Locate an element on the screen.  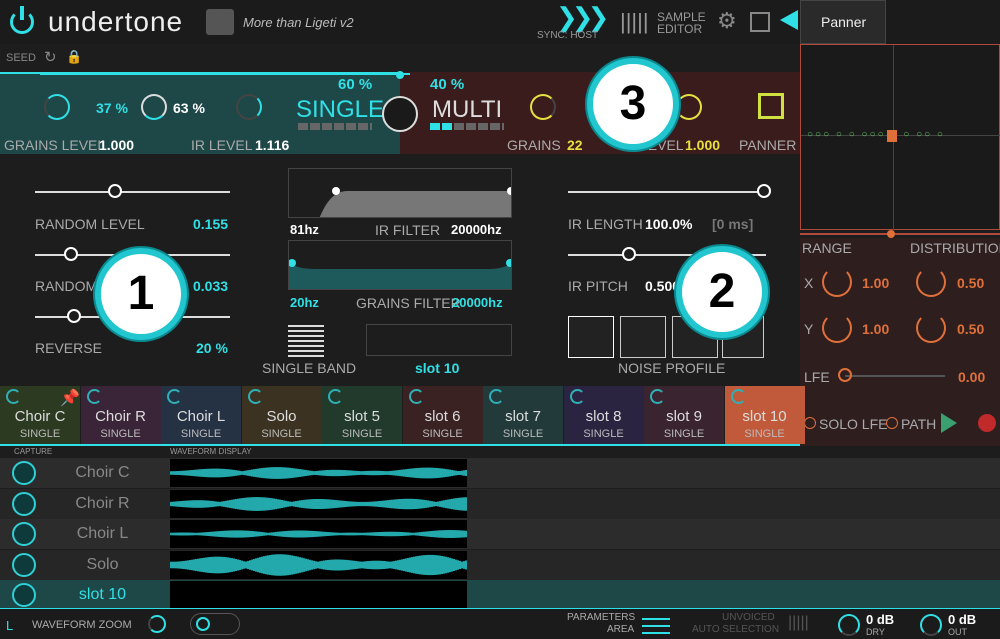
mode-knob is located at coordinates (400, 114).